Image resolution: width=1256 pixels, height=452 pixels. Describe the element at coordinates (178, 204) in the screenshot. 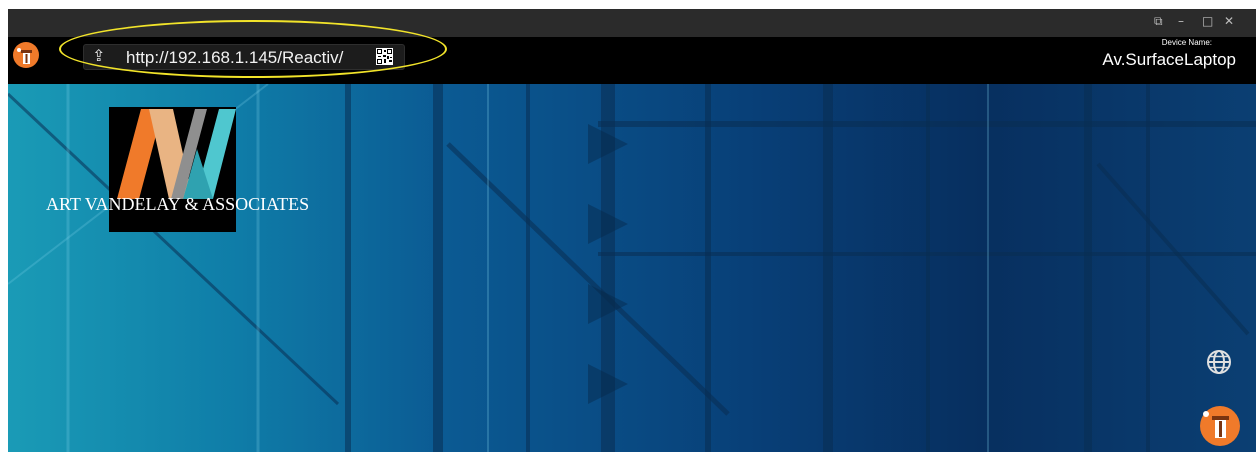

I see `company-name: ART VANDELAY & ASSOCIATES` at that location.